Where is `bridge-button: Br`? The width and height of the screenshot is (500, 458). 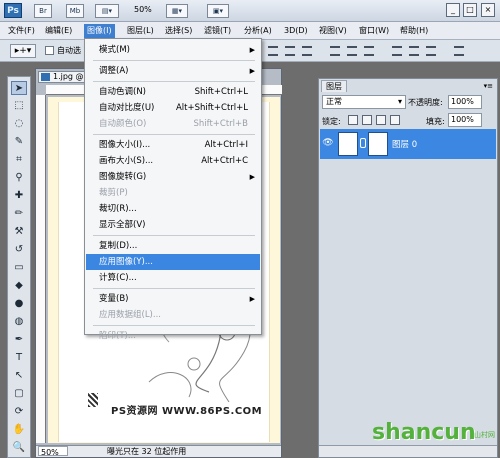
bridge-button: Br is located at coordinates (43, 11).